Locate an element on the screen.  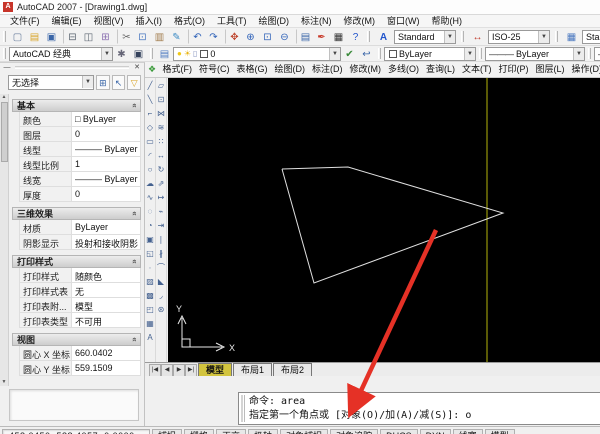
coordinate-readout: 458.0450, 588.4057, 0.0000 is located at coordinates (76, 431).